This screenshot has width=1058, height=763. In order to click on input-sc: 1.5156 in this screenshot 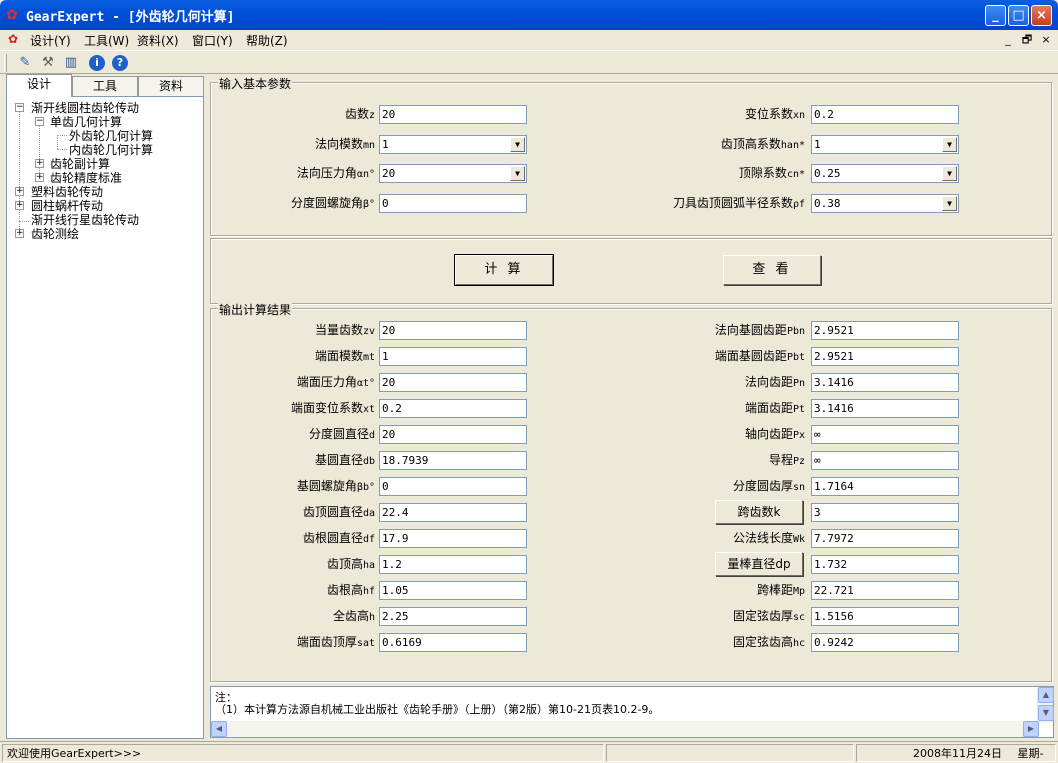, I will do `click(885, 616)`.